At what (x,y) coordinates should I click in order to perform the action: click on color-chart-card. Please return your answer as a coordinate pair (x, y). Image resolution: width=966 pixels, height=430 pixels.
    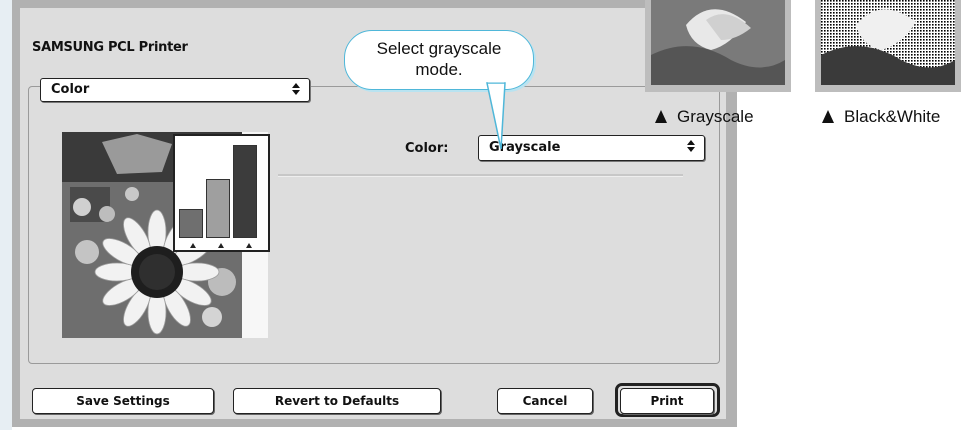
    Looking at the image, I should click on (221, 193).